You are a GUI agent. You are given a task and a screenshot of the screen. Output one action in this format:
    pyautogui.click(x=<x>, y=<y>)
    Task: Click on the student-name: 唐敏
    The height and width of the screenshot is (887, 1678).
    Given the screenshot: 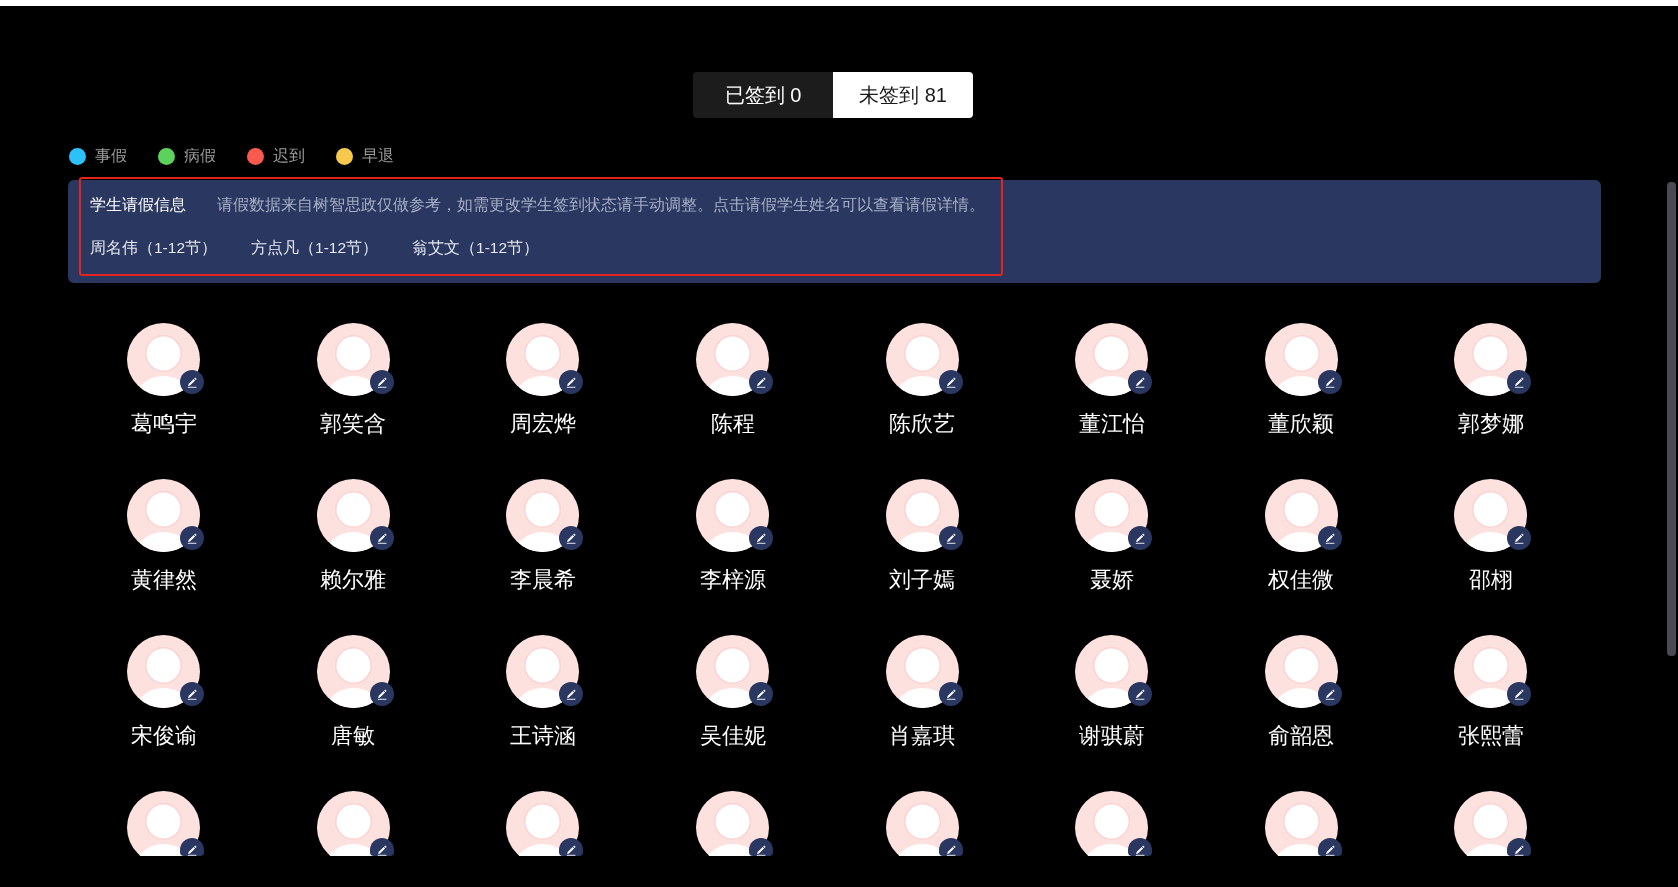 What is the action you would take?
    pyautogui.click(x=353, y=735)
    